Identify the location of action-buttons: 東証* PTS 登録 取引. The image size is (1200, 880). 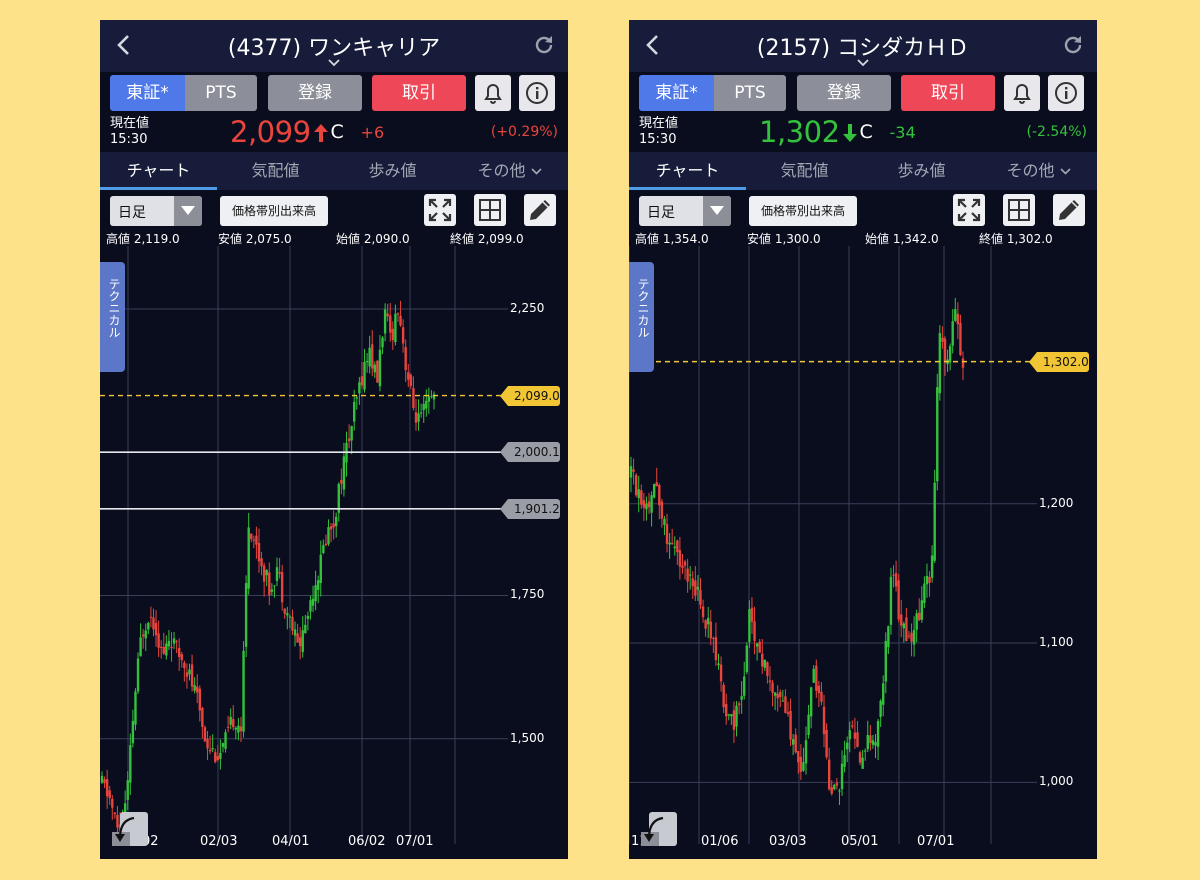
(863, 93).